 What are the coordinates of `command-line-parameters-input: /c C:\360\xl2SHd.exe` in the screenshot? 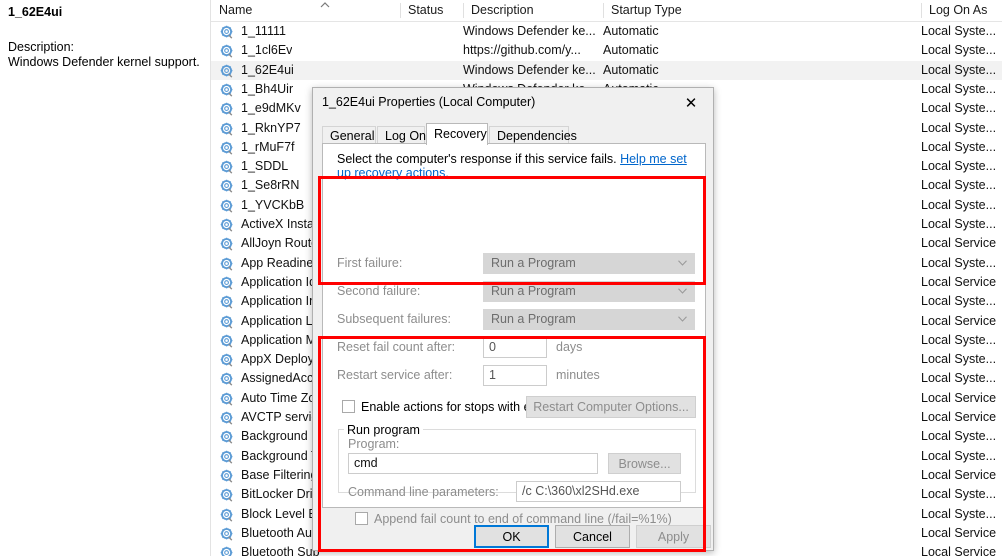 It's located at (598, 491).